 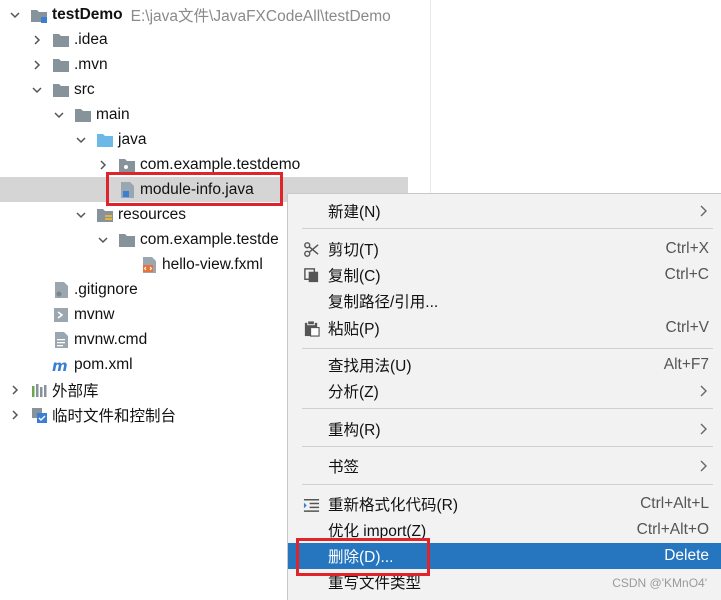 I want to click on shell-script-icon, so click(x=61, y=315).